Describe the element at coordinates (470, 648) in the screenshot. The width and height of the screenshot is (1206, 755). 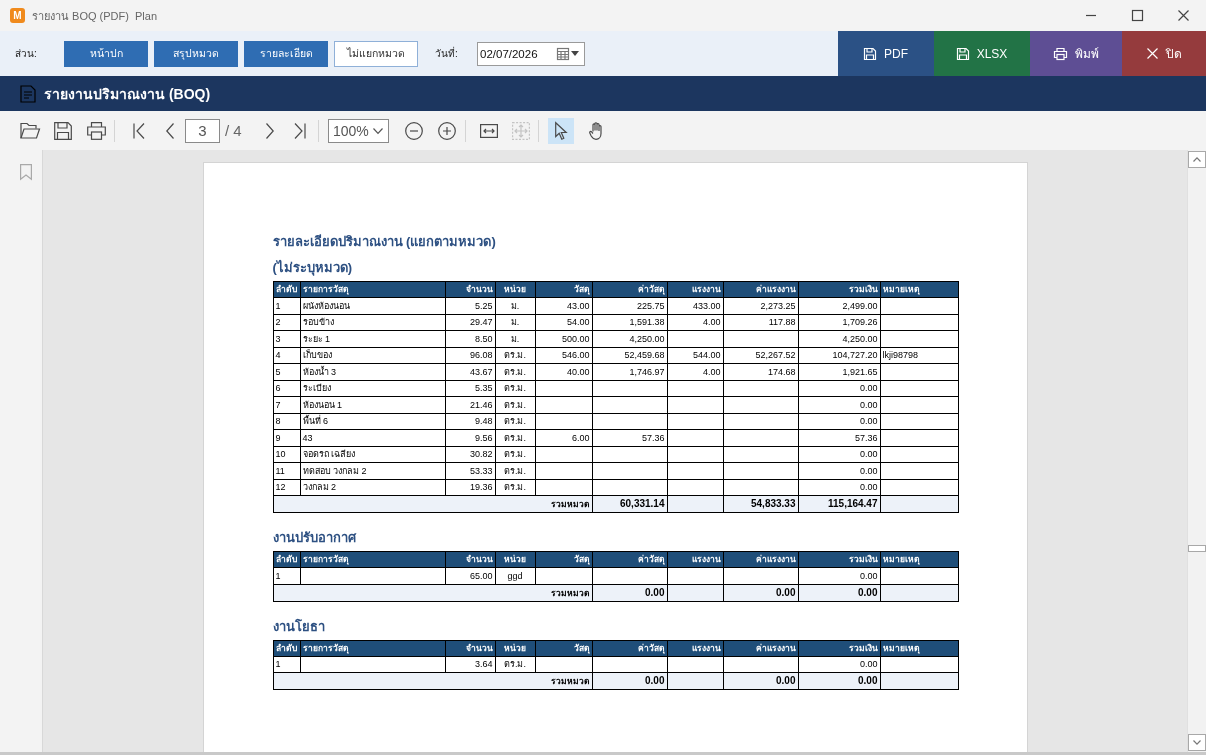
I see `column-header: จำนวน` at that location.